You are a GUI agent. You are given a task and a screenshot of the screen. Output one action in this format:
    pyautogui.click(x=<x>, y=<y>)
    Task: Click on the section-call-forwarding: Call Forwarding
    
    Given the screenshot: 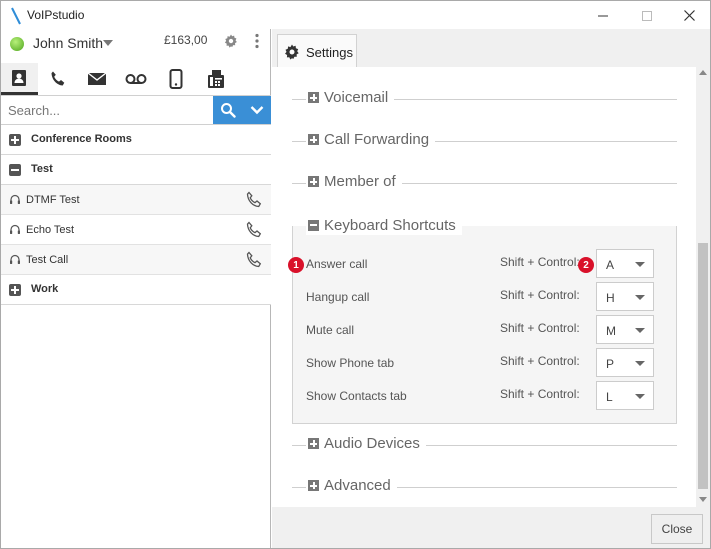 What is the action you would take?
    pyautogui.click(x=484, y=141)
    